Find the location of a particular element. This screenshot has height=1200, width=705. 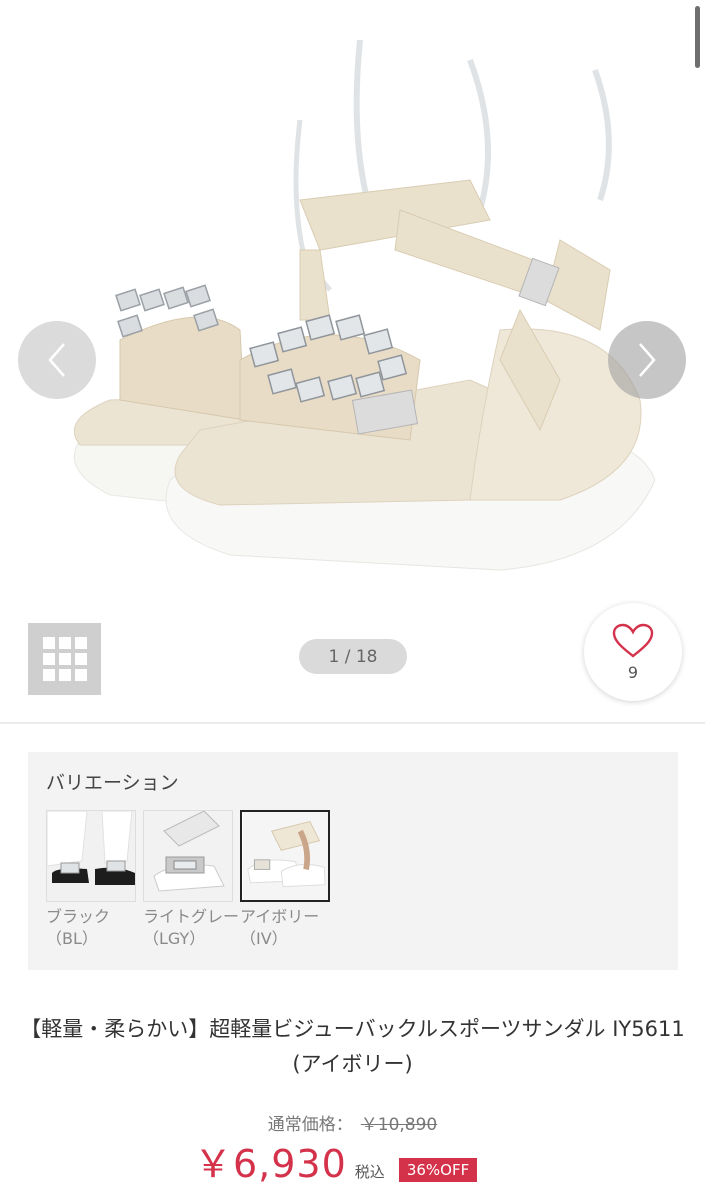

variation-thumb-light-gray is located at coordinates (188, 856).